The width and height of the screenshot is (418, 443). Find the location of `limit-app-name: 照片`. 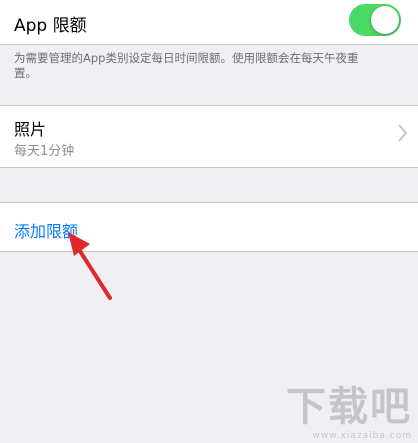

limit-app-name: 照片 is located at coordinates (30, 129).